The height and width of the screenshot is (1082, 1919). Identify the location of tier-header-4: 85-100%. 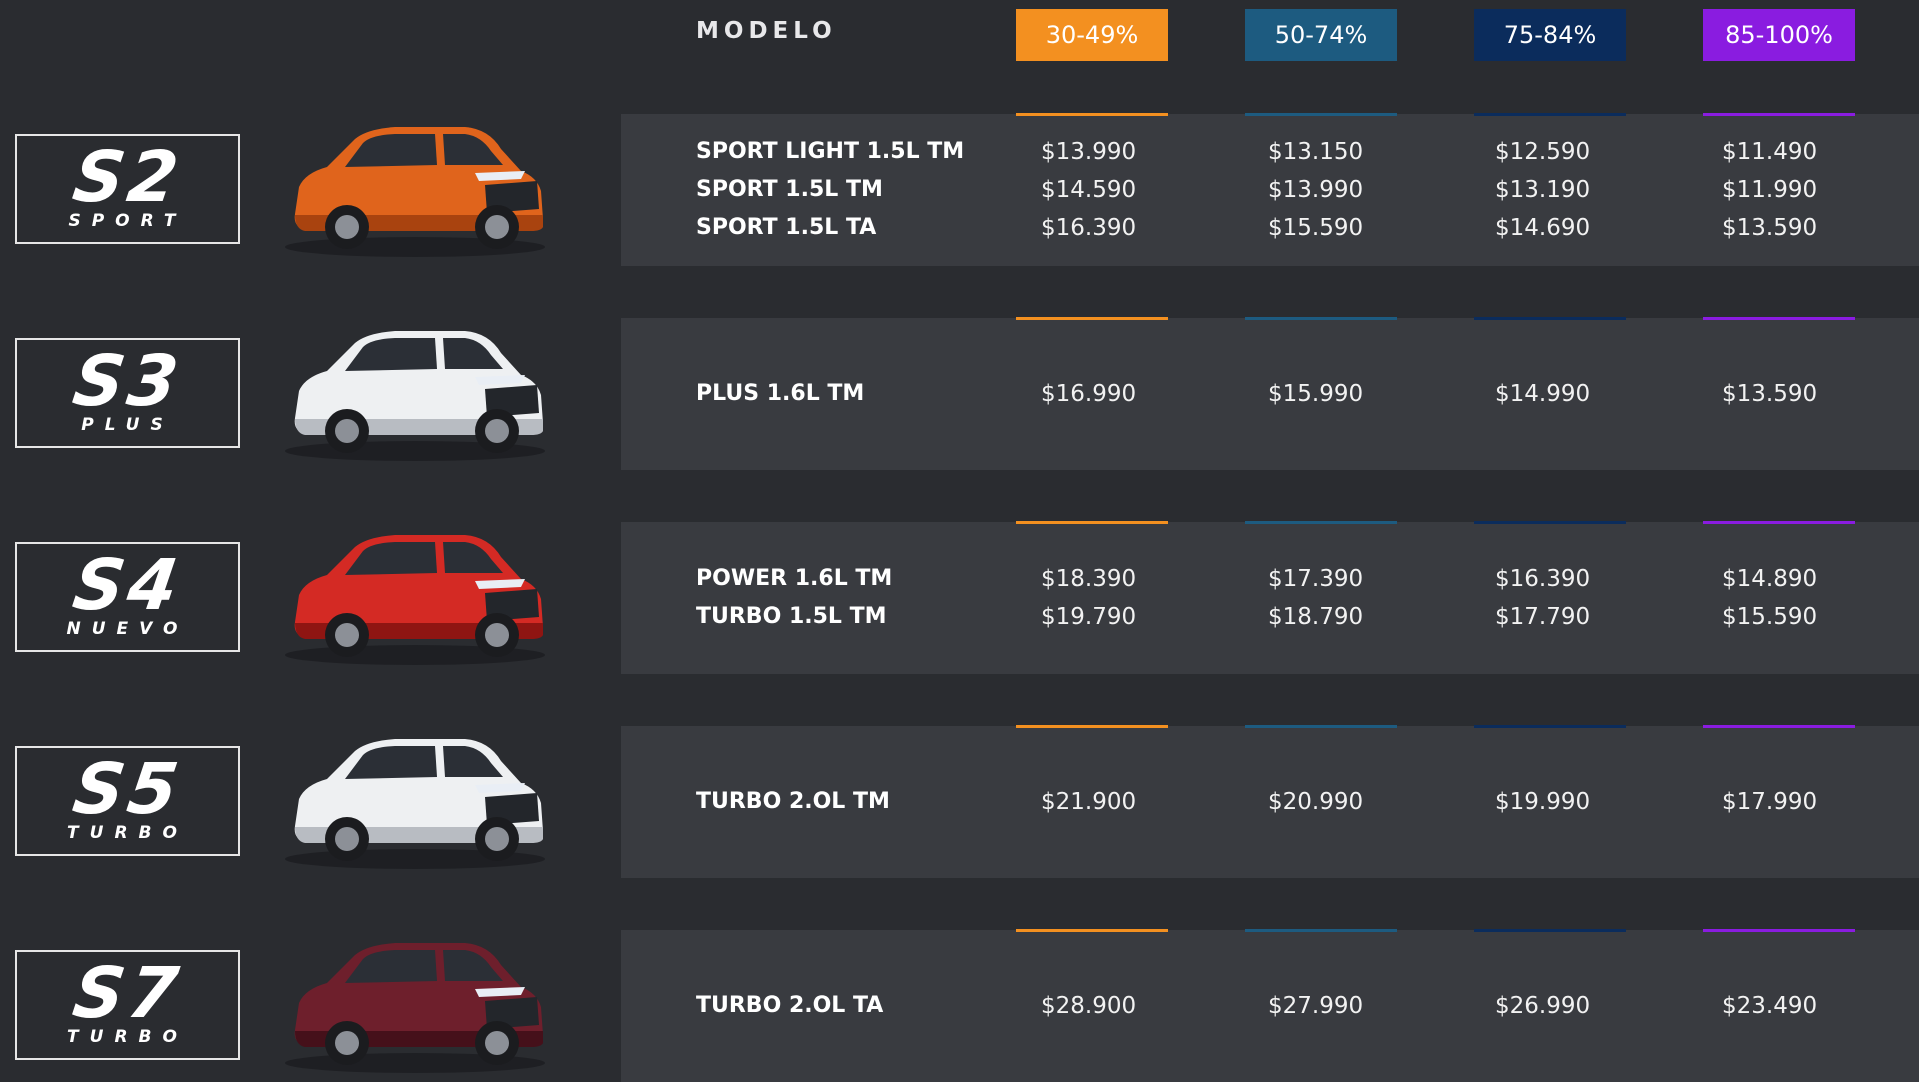
(1779, 35).